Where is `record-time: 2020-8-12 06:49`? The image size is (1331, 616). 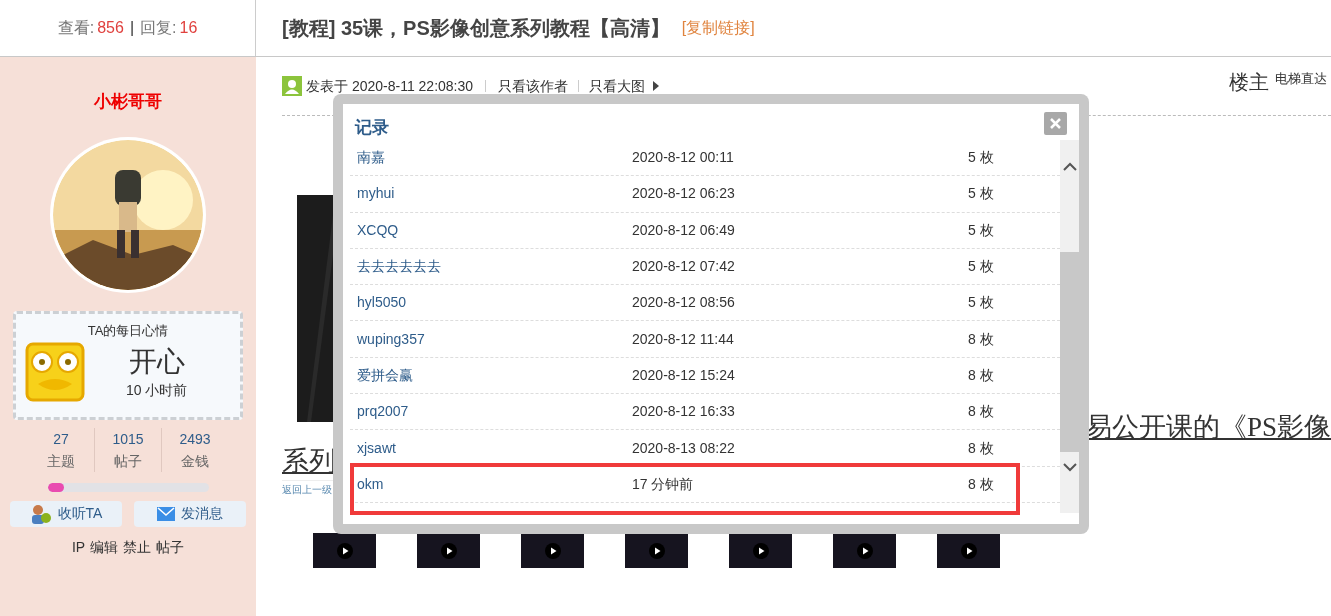 record-time: 2020-8-12 06:49 is located at coordinates (684, 230).